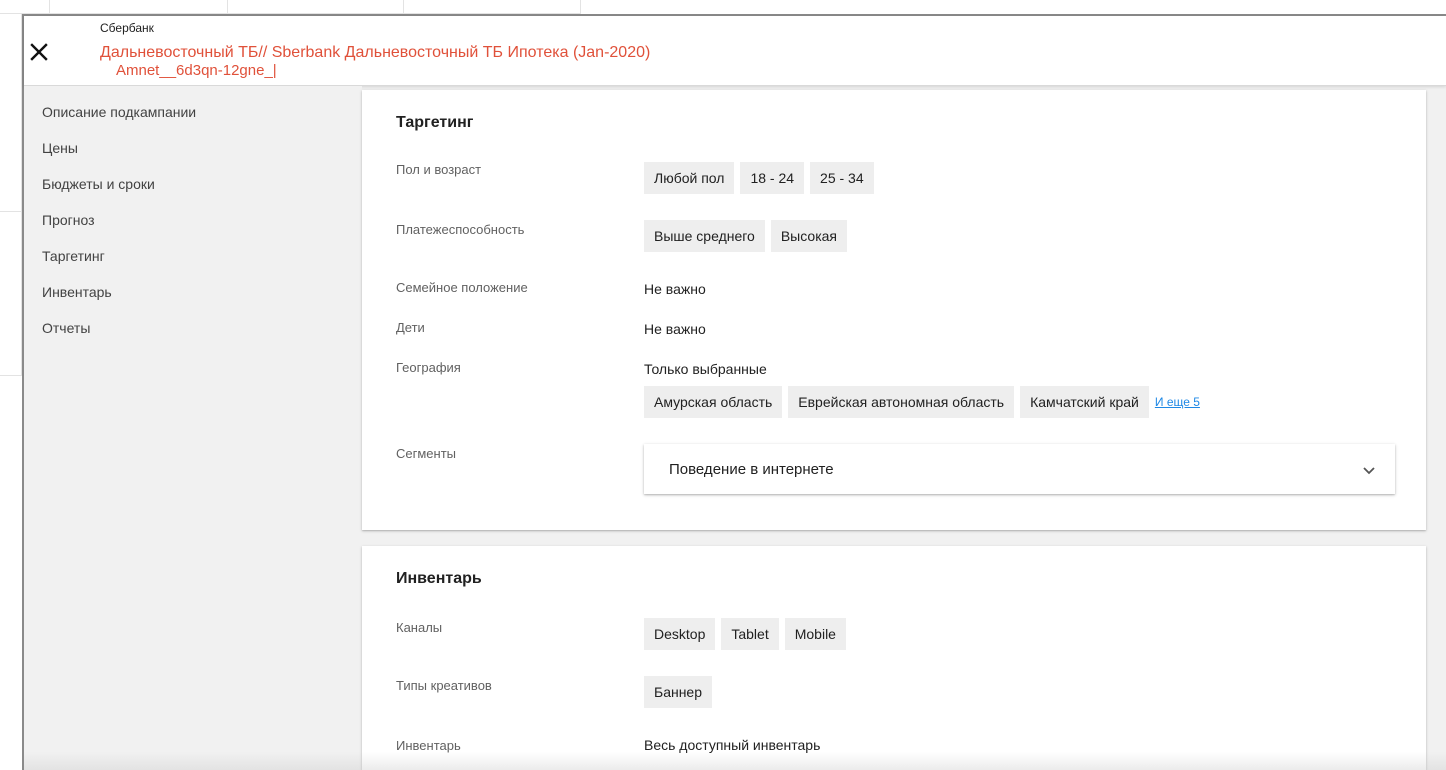  I want to click on chevron-down-icon, so click(1369, 471).